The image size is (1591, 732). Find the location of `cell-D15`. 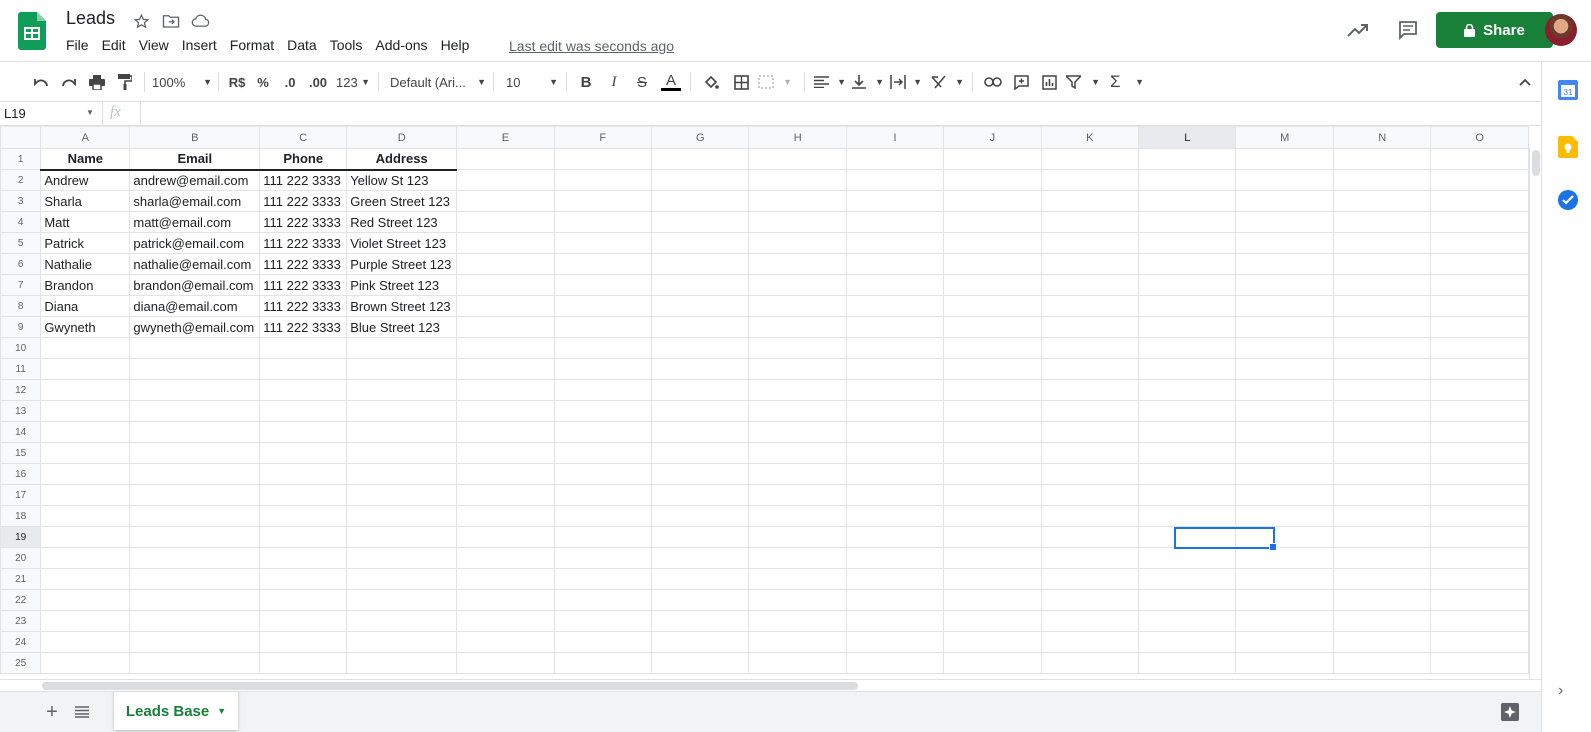

cell-D15 is located at coordinates (402, 453).